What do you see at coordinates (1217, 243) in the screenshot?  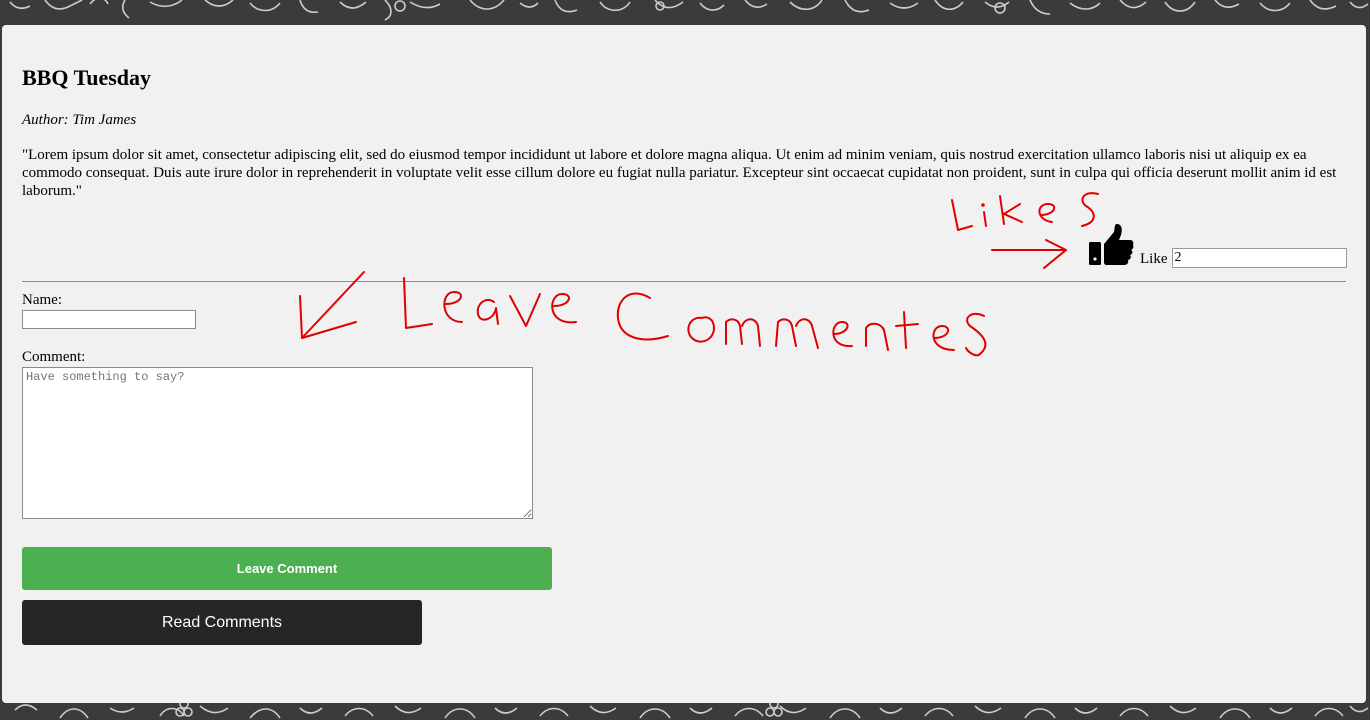 I see `like-area: Like` at bounding box center [1217, 243].